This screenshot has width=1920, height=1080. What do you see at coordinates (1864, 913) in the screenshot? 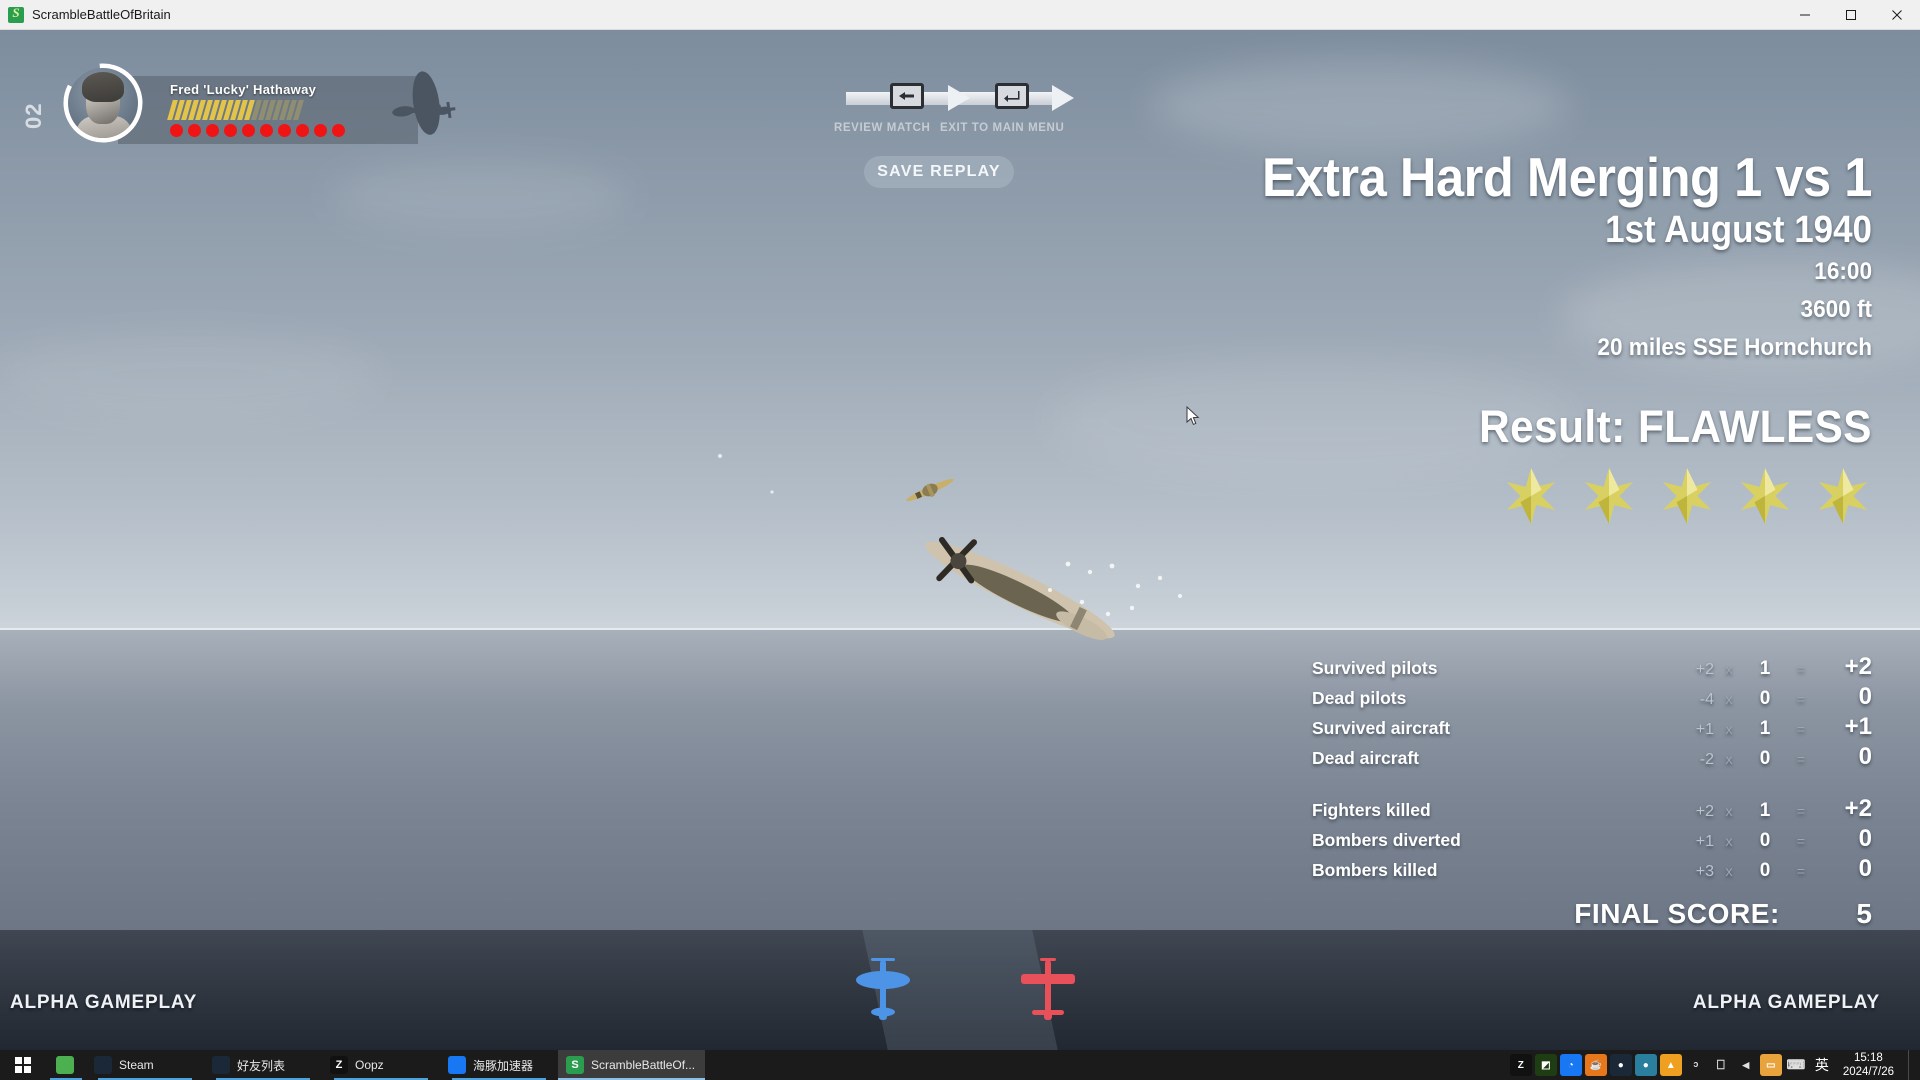
I see `final-score-value: 5` at bounding box center [1864, 913].